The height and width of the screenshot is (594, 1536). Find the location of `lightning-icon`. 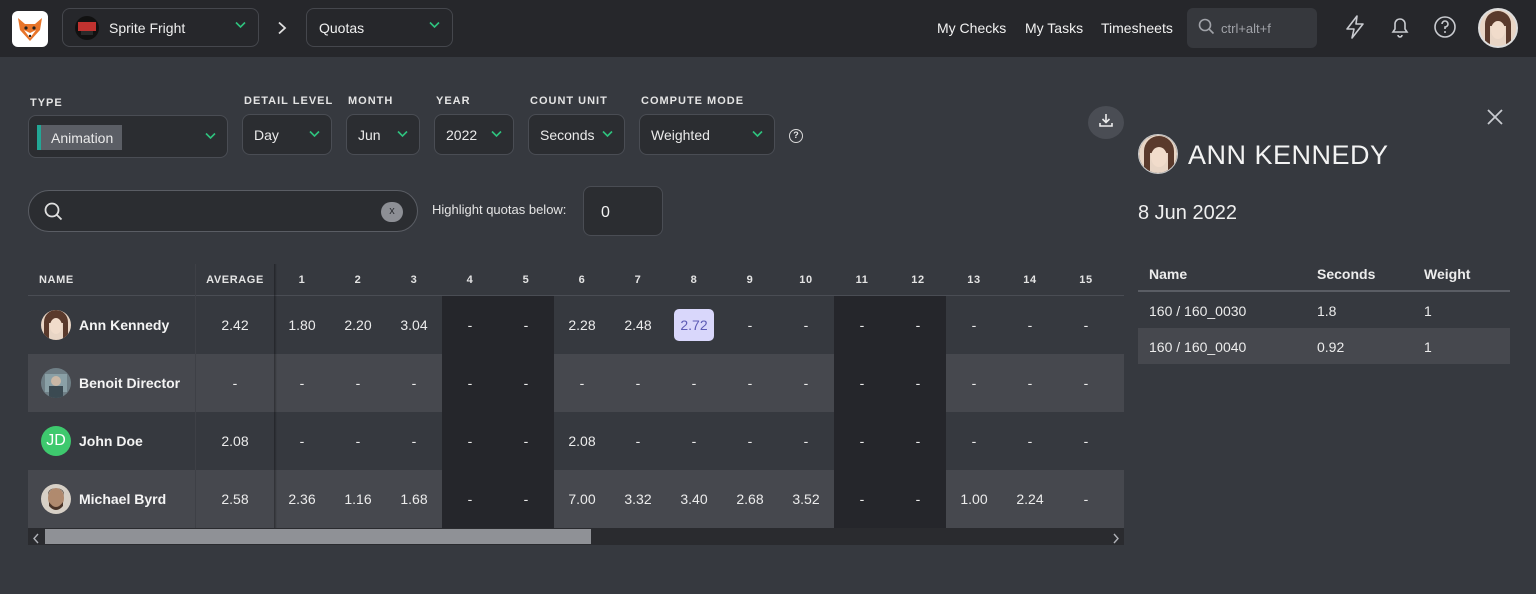

lightning-icon is located at coordinates (1357, 28).